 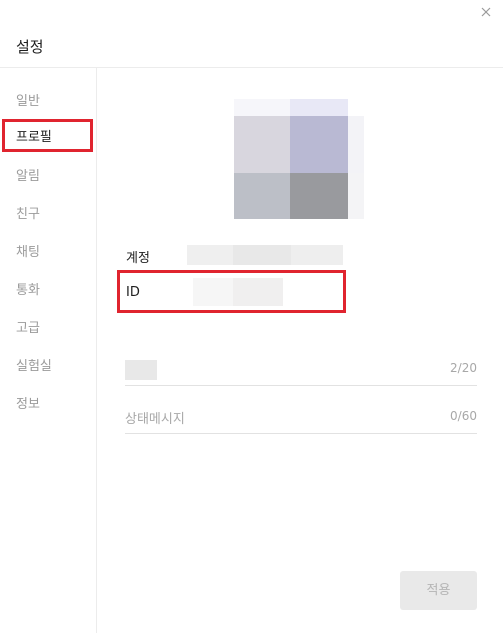 I want to click on name-field: 2/20, so click(x=301, y=370).